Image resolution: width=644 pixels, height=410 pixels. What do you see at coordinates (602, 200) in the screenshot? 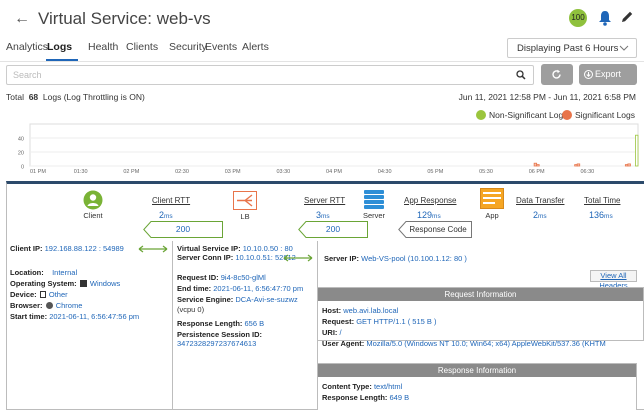
I see `total-time-label: Total Time` at bounding box center [602, 200].